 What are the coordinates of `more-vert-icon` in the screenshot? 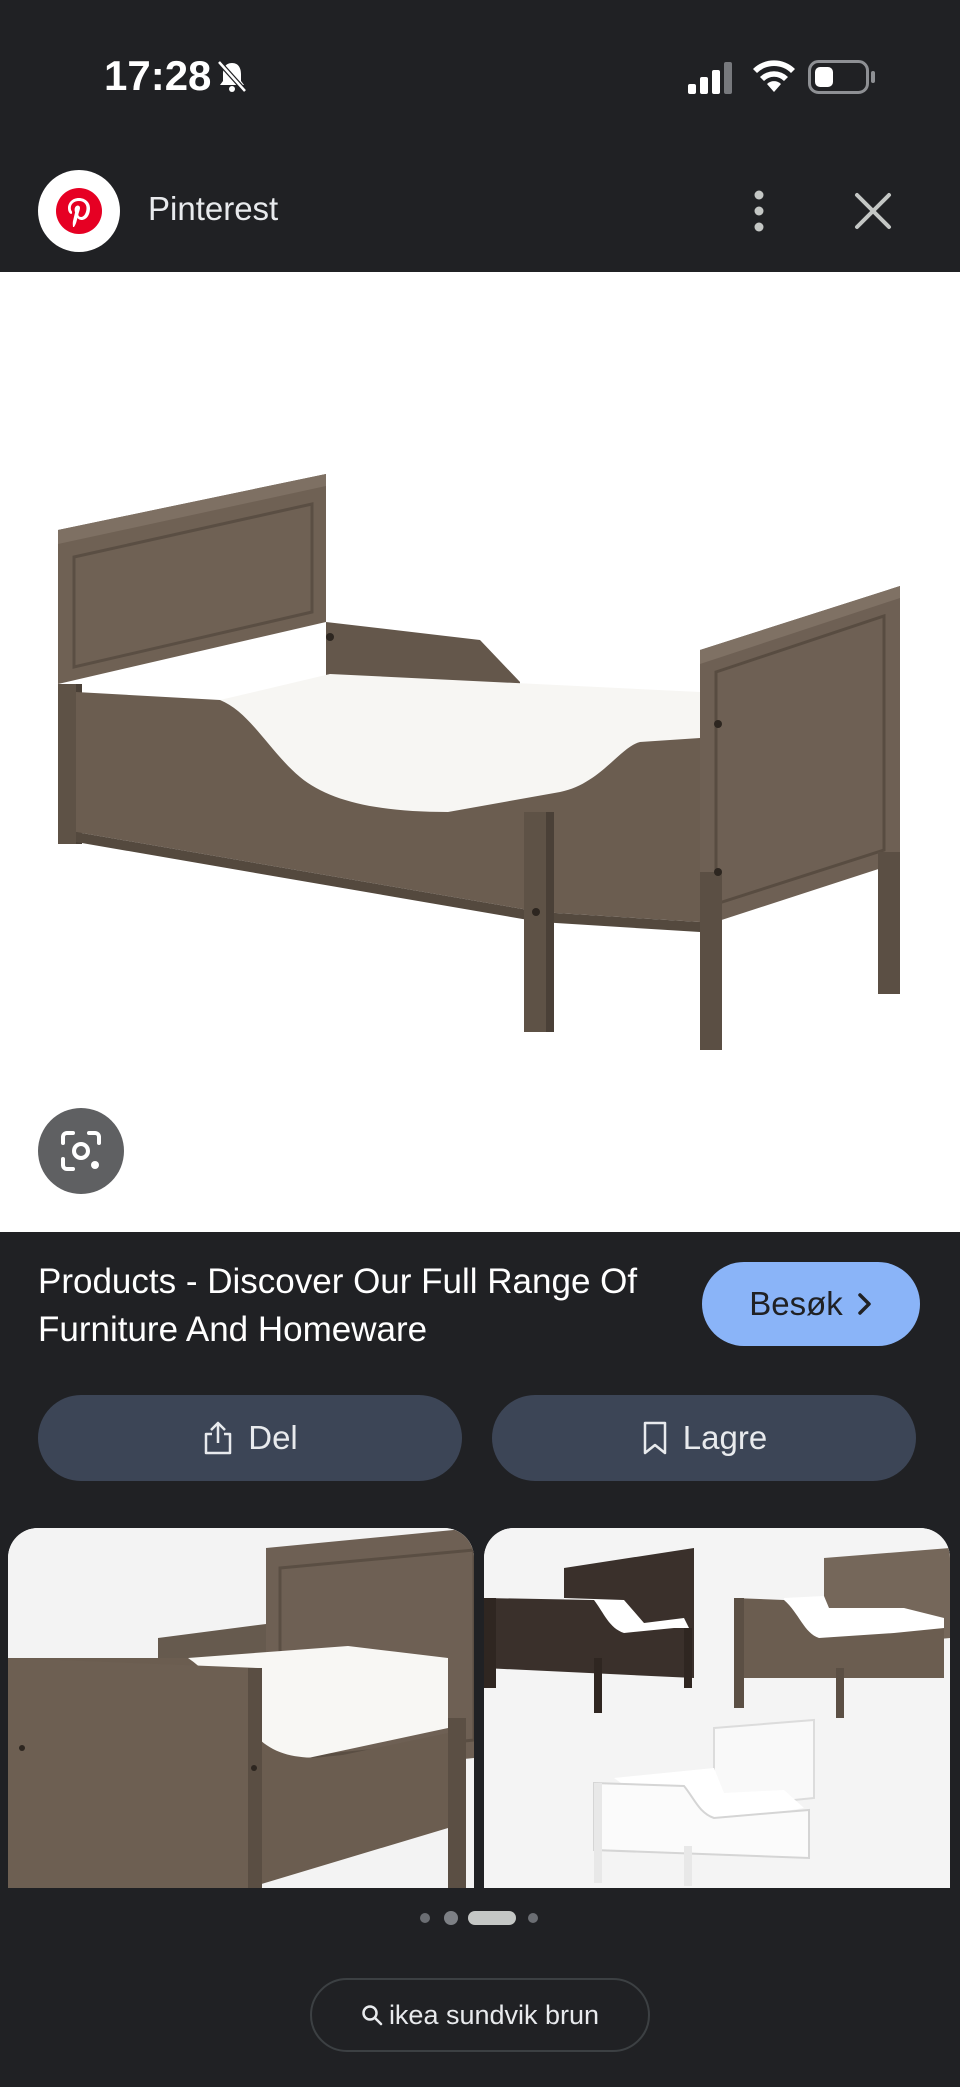 It's located at (759, 211).